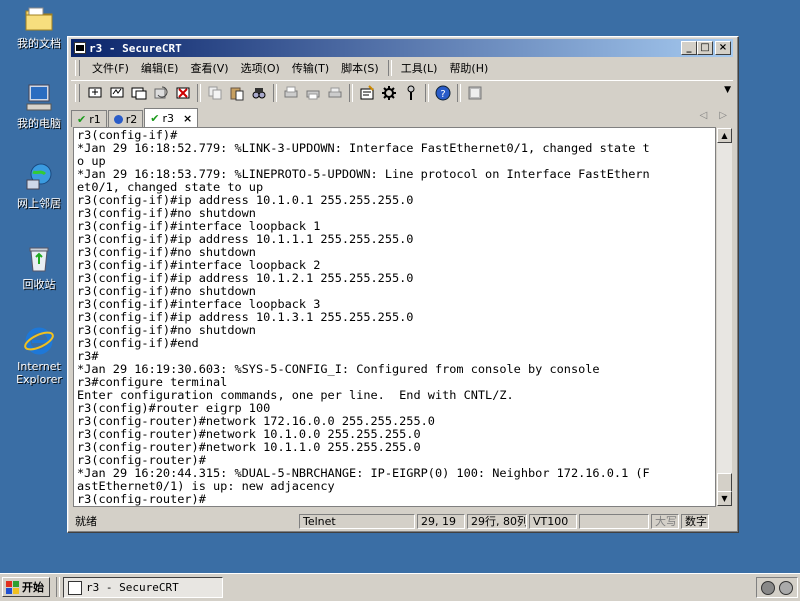 This screenshot has height=601, width=800. I want to click on menu-options: 选项(O), so click(260, 68).